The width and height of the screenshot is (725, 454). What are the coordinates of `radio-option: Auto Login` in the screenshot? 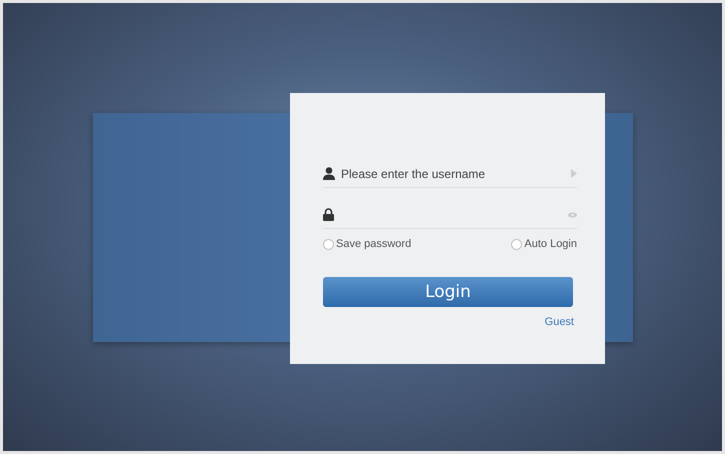 It's located at (544, 244).